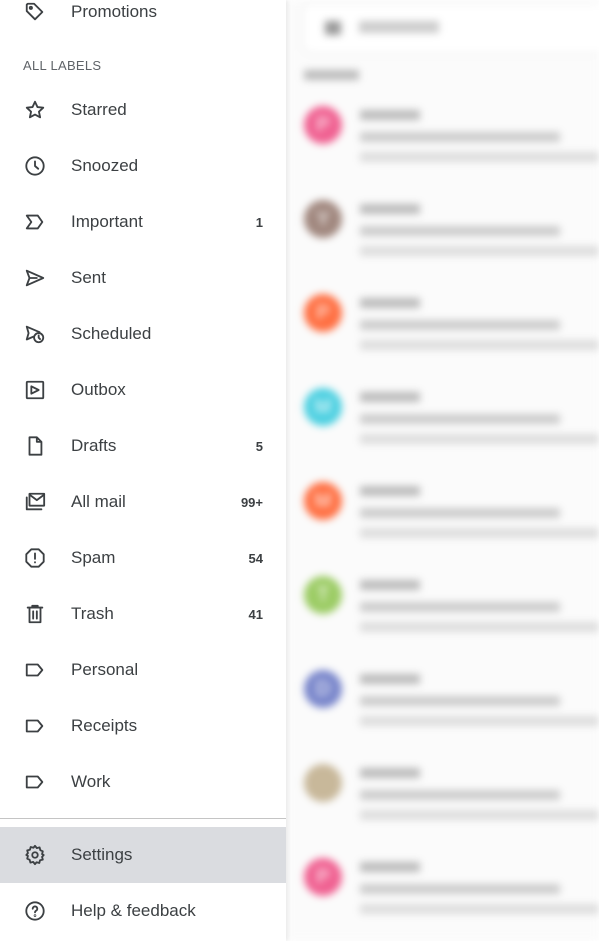 The image size is (599, 941). I want to click on drawer-item-spam: Spam 54, so click(143, 558).